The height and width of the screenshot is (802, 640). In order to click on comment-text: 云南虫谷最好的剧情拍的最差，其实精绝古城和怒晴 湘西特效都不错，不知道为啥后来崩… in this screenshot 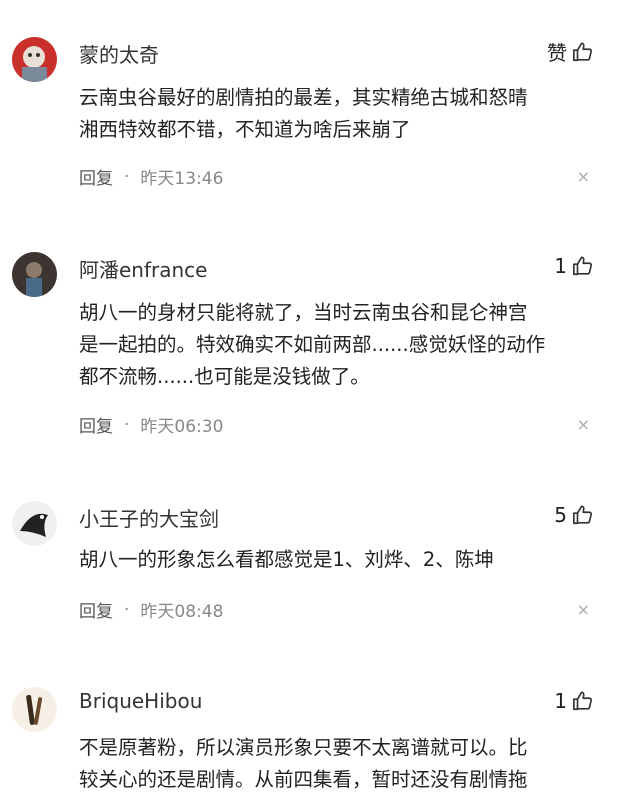, I will do `click(343, 114)`.